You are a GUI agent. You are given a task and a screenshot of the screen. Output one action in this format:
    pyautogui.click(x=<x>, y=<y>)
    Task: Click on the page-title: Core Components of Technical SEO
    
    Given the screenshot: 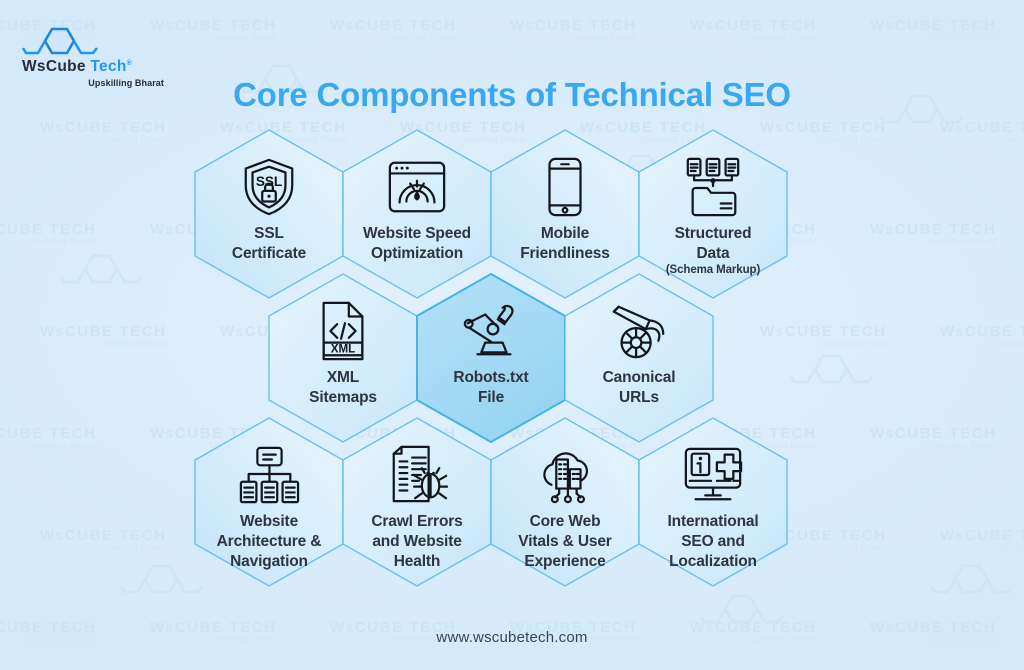 What is the action you would take?
    pyautogui.click(x=512, y=94)
    